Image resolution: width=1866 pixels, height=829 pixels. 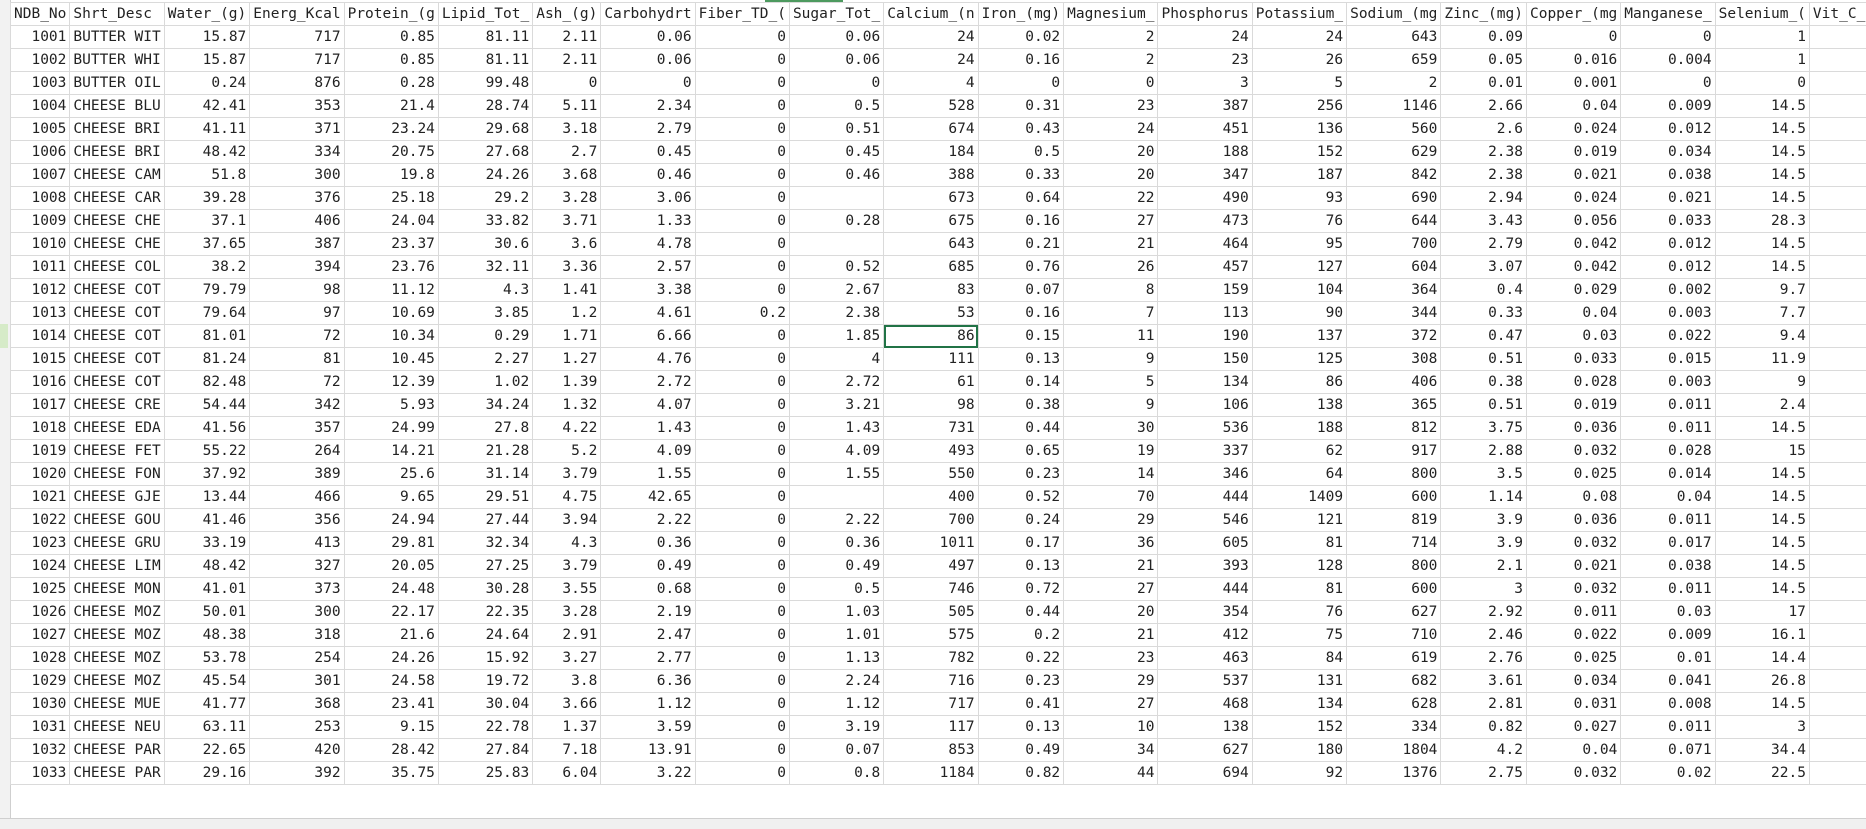 What do you see at coordinates (391, 543) in the screenshot?
I see `table-cell: 29.81` at bounding box center [391, 543].